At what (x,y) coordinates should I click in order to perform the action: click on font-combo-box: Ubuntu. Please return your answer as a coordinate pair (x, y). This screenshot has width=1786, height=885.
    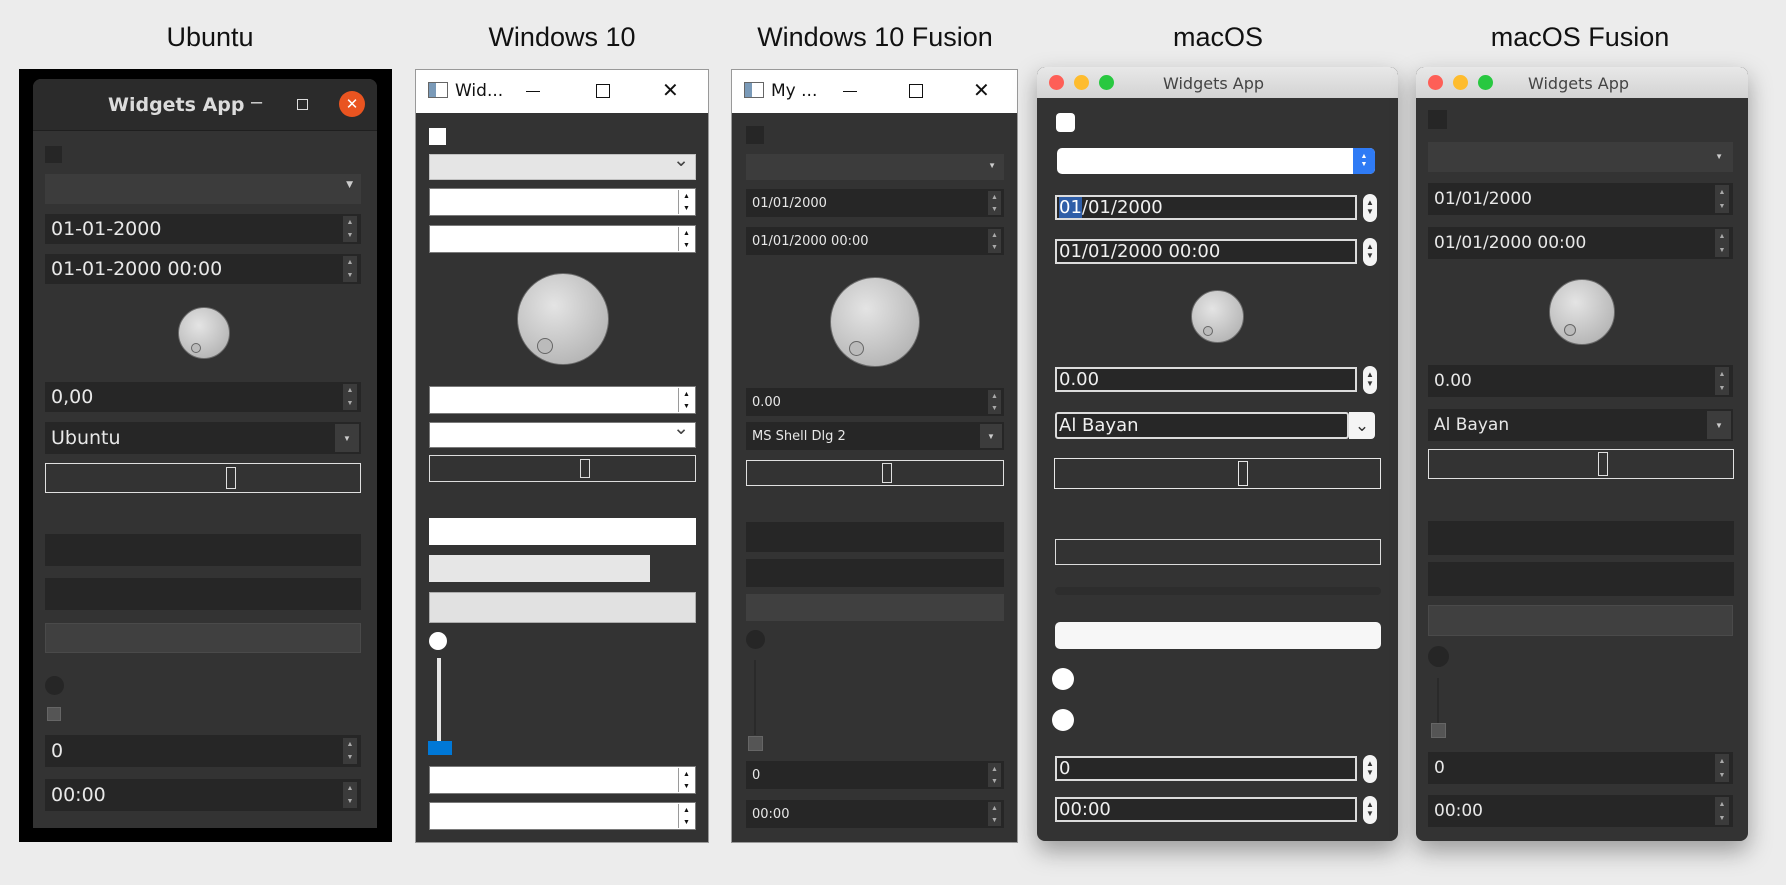
    Looking at the image, I should click on (203, 438).